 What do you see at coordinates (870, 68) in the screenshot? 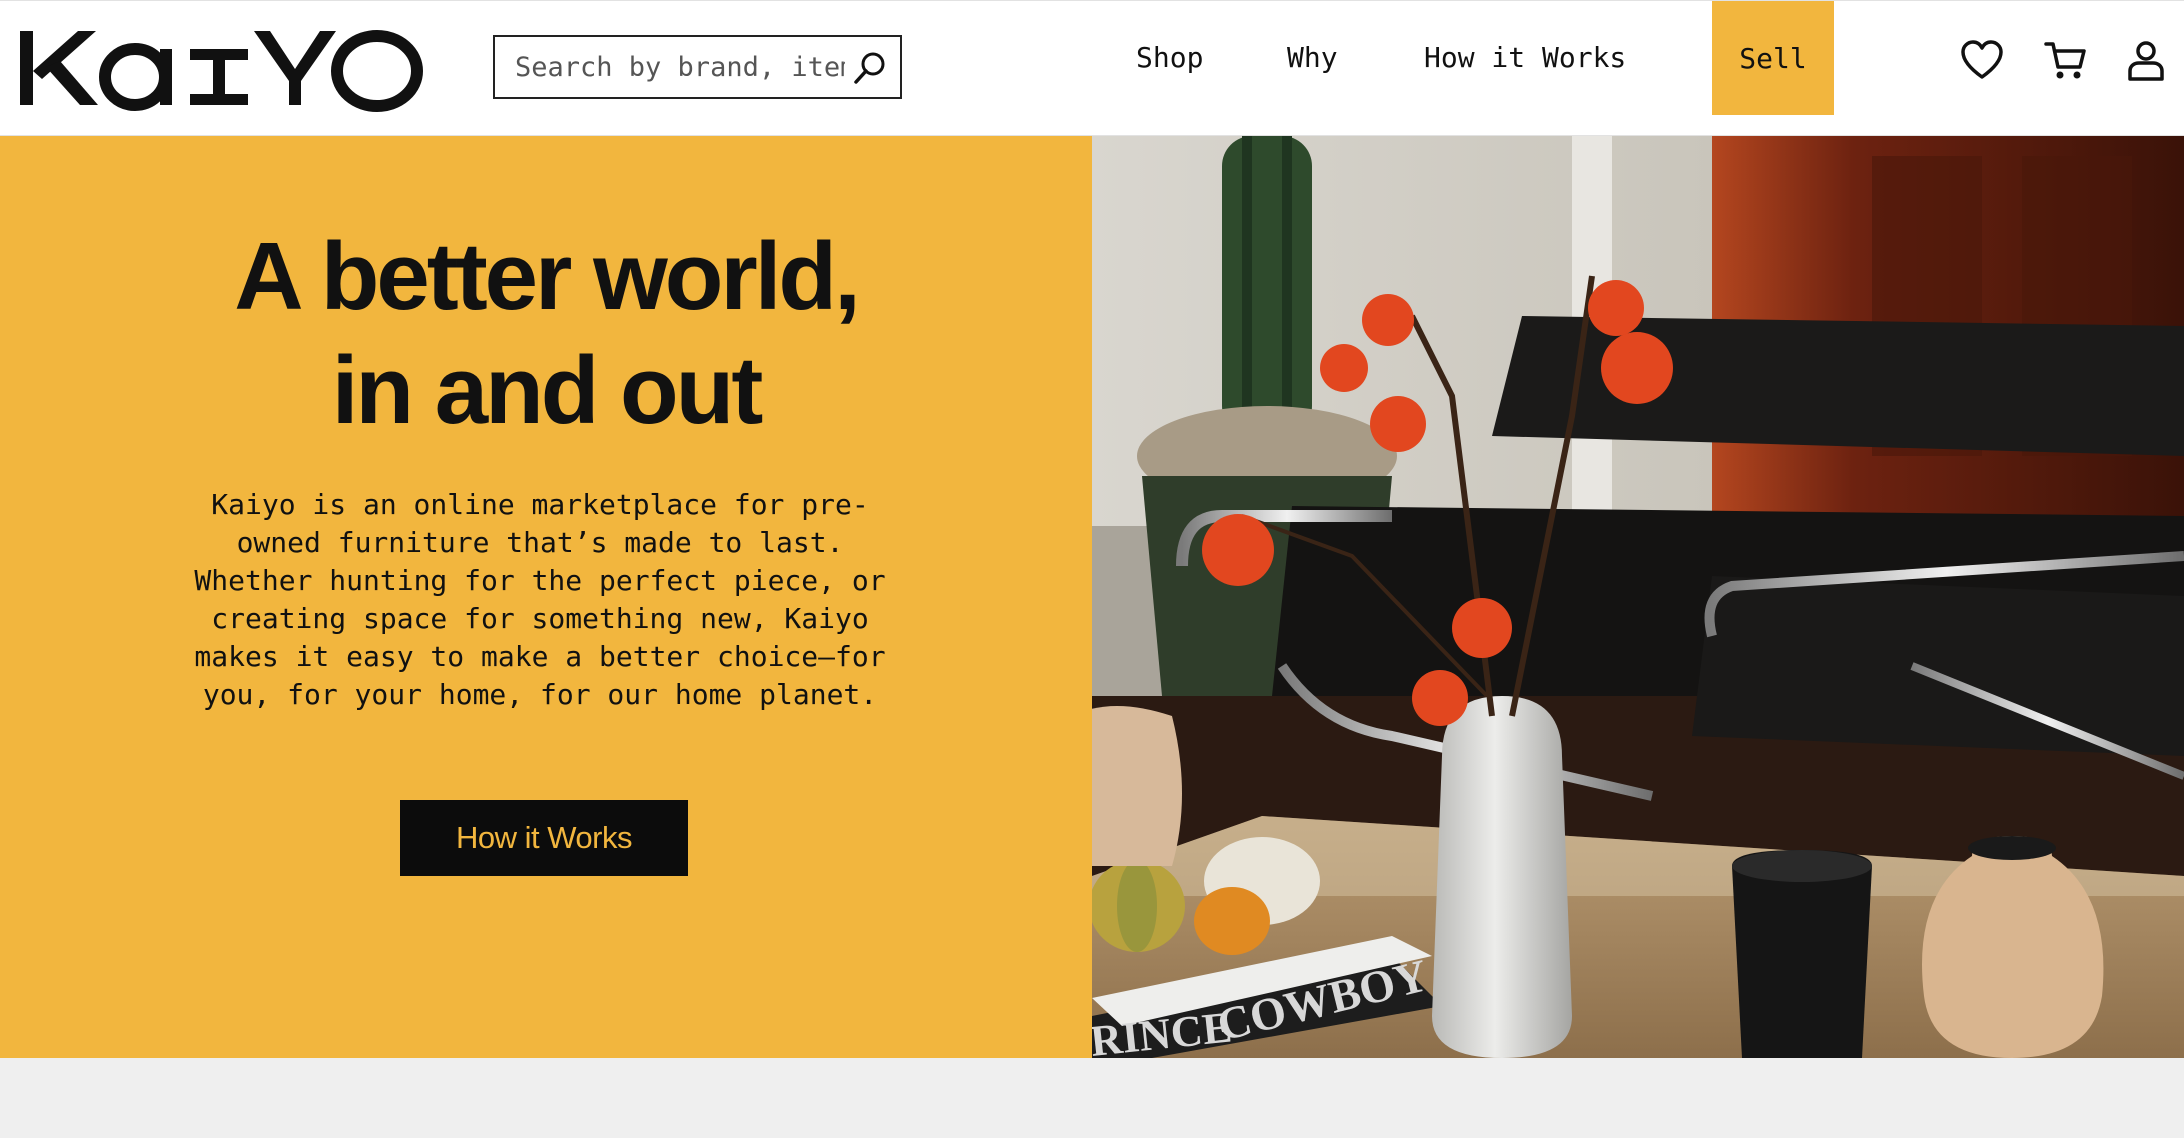
I see `search-icon` at bounding box center [870, 68].